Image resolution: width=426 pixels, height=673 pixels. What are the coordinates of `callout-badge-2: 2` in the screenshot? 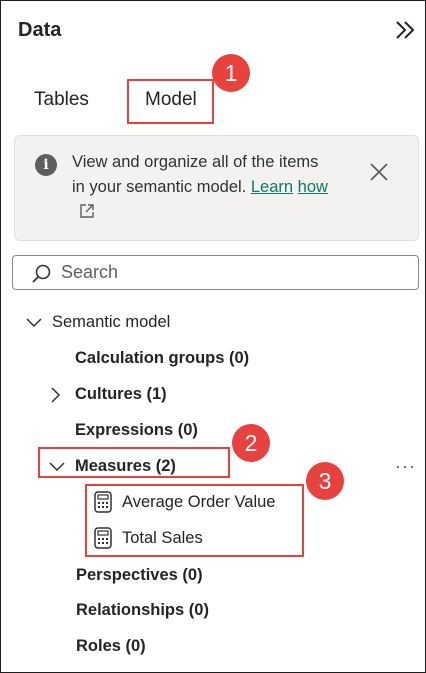 It's located at (251, 443).